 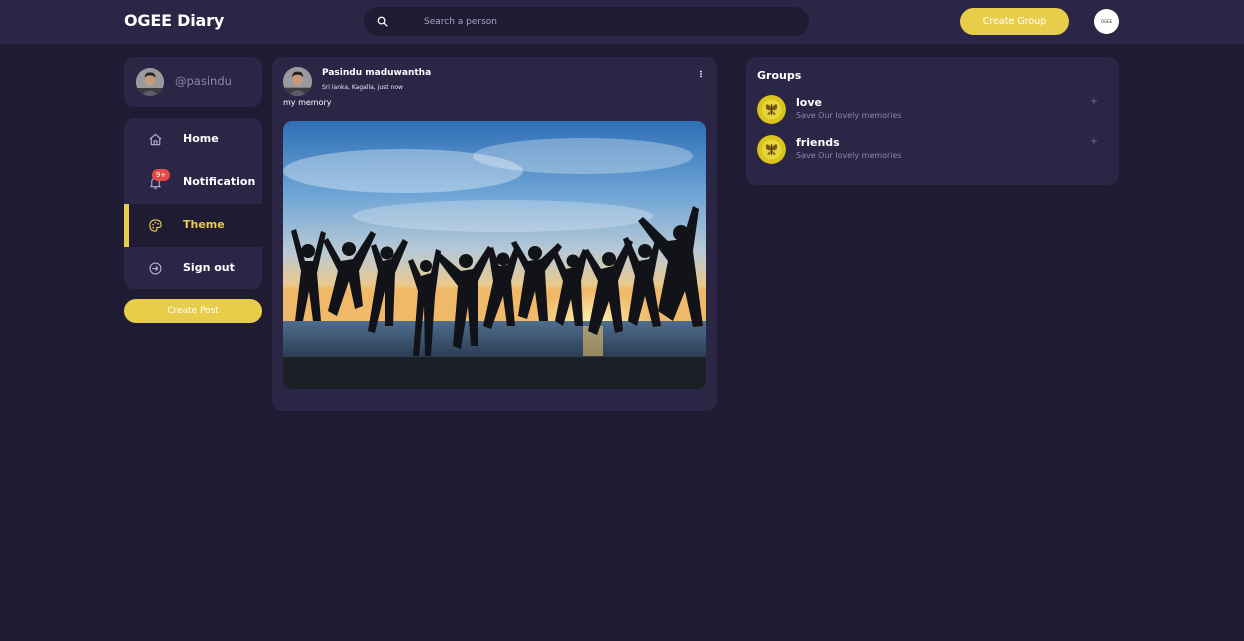 I want to click on nav-item-theme: Theme, so click(x=193, y=225).